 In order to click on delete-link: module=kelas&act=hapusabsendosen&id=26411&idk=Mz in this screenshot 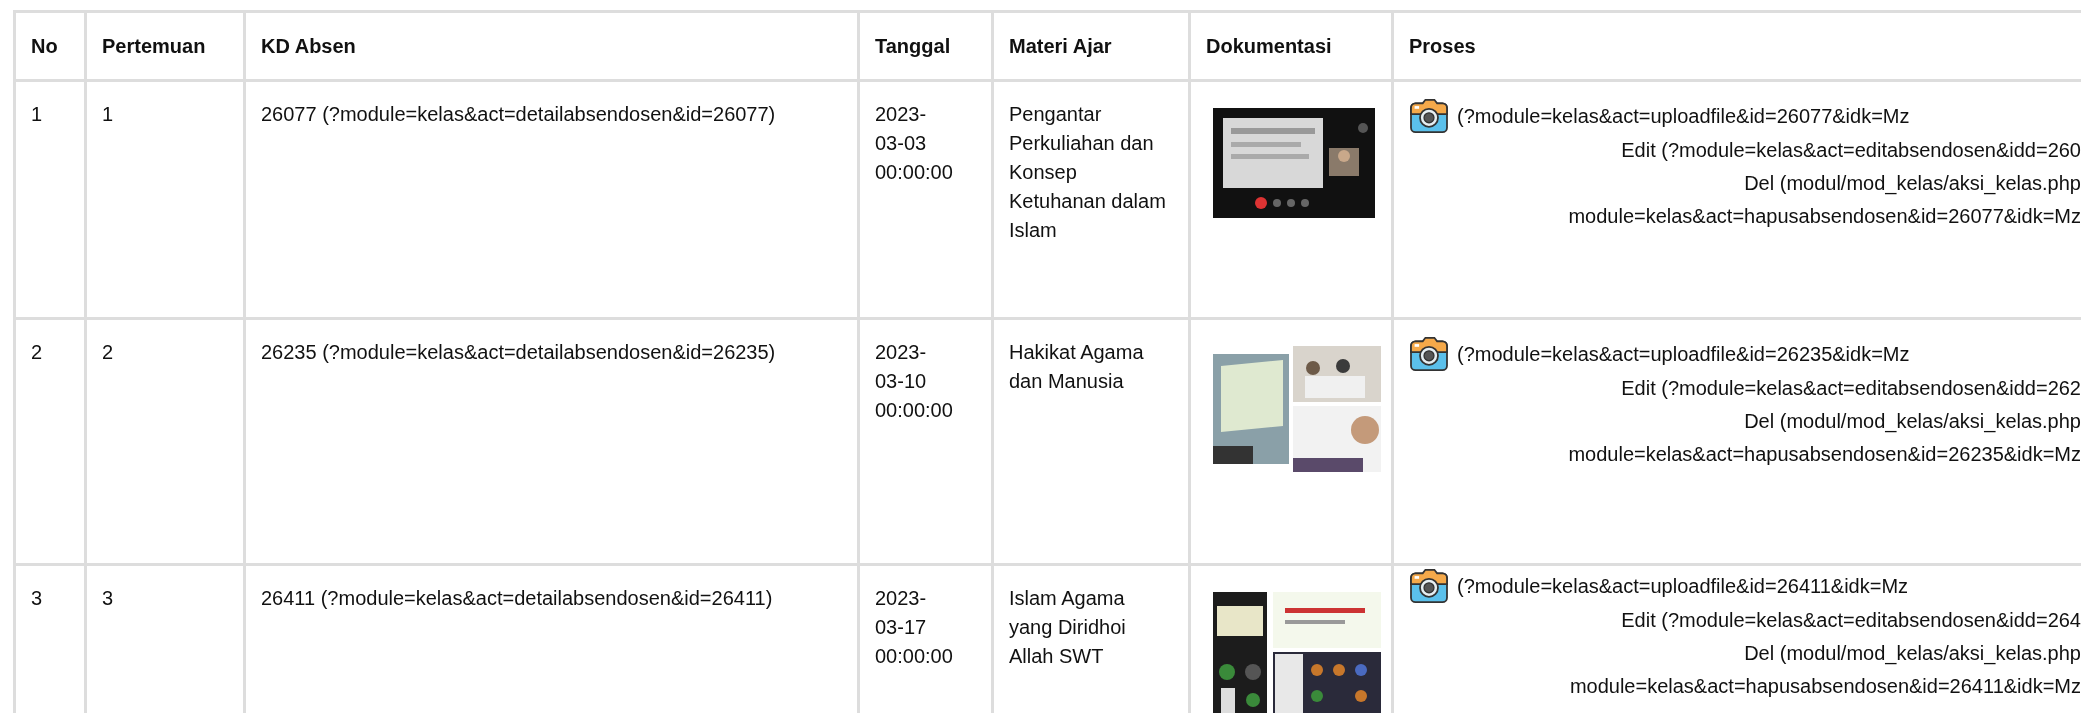, I will do `click(1825, 686)`.